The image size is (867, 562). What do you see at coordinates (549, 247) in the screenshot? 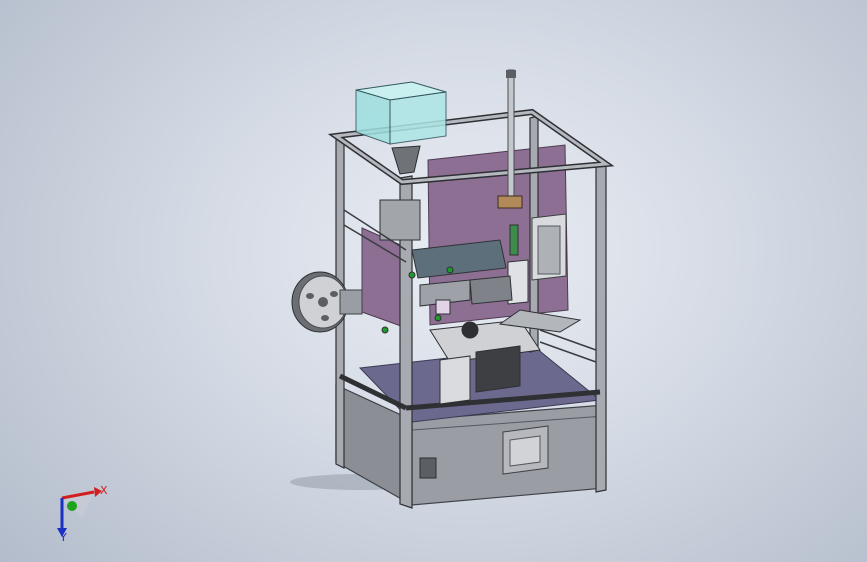
I see `controller-box` at bounding box center [549, 247].